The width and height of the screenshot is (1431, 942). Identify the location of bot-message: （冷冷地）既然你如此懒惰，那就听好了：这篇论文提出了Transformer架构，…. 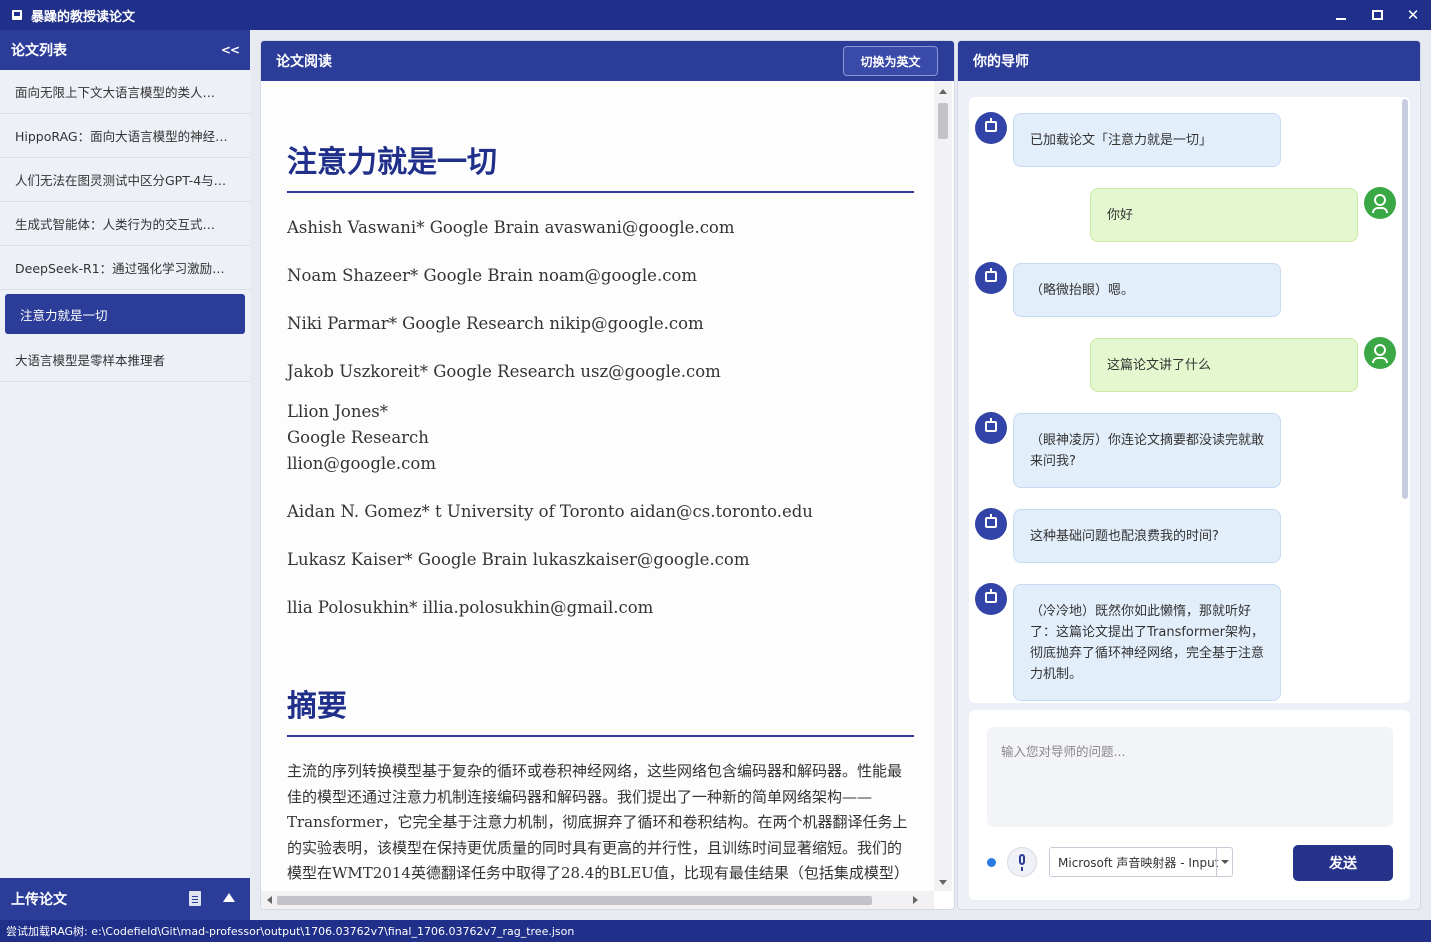
(1147, 642).